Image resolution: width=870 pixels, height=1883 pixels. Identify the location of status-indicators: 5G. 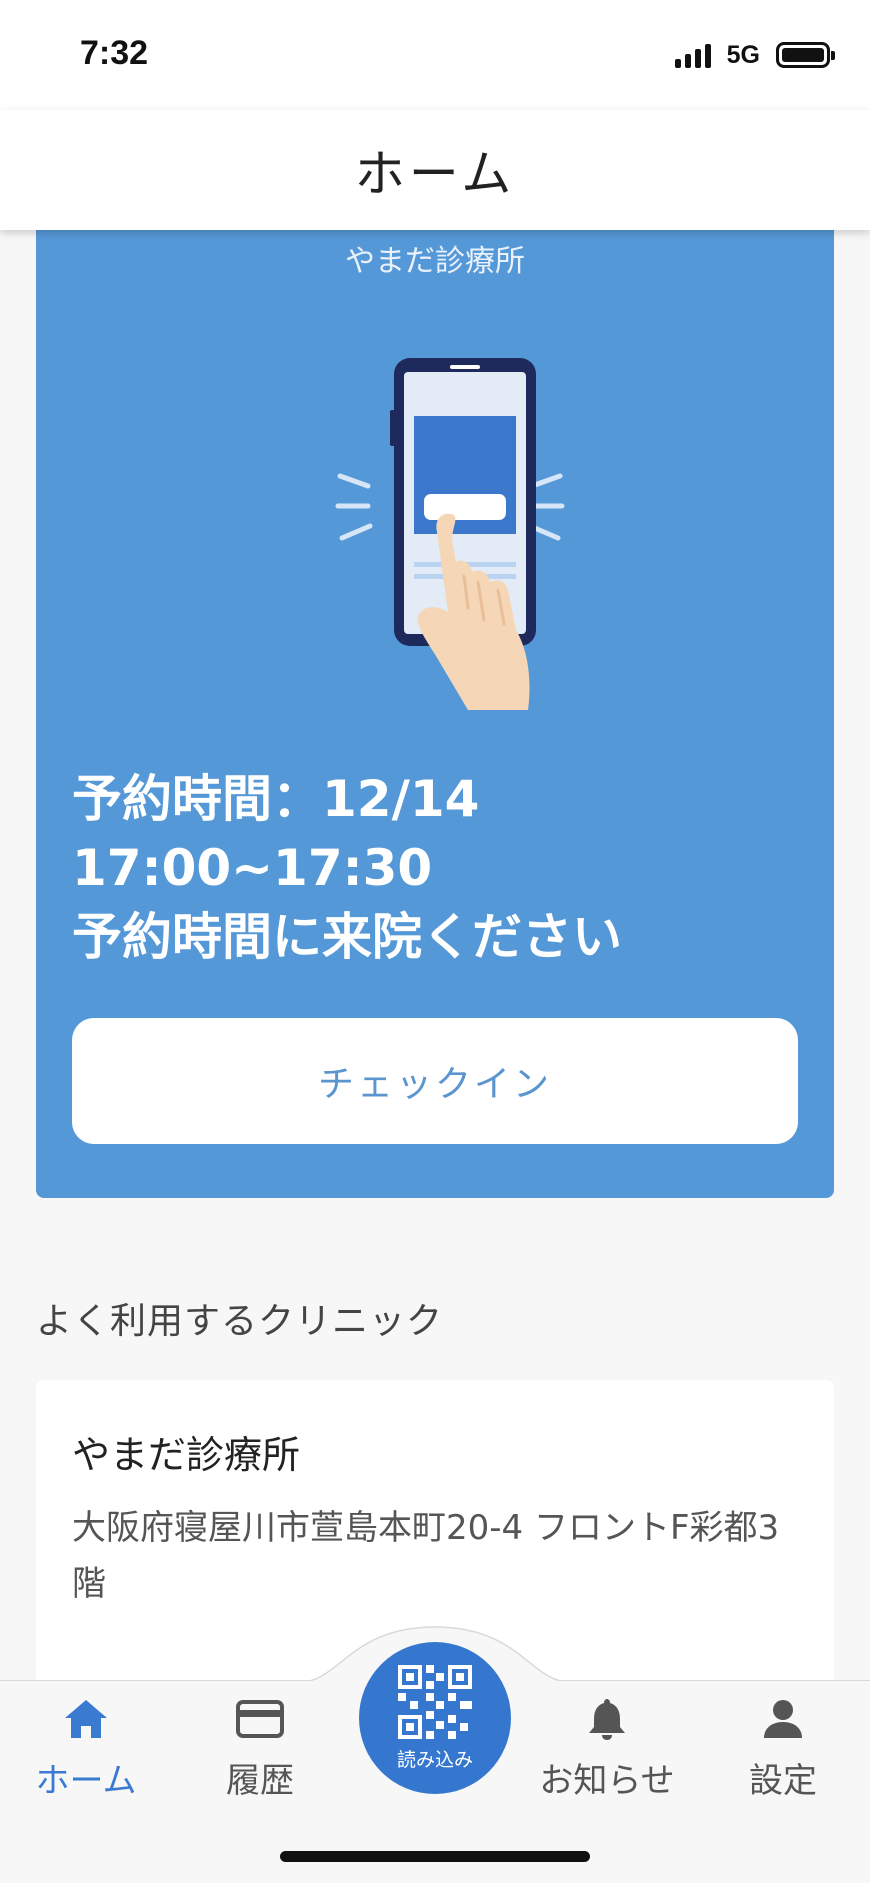
(754, 55).